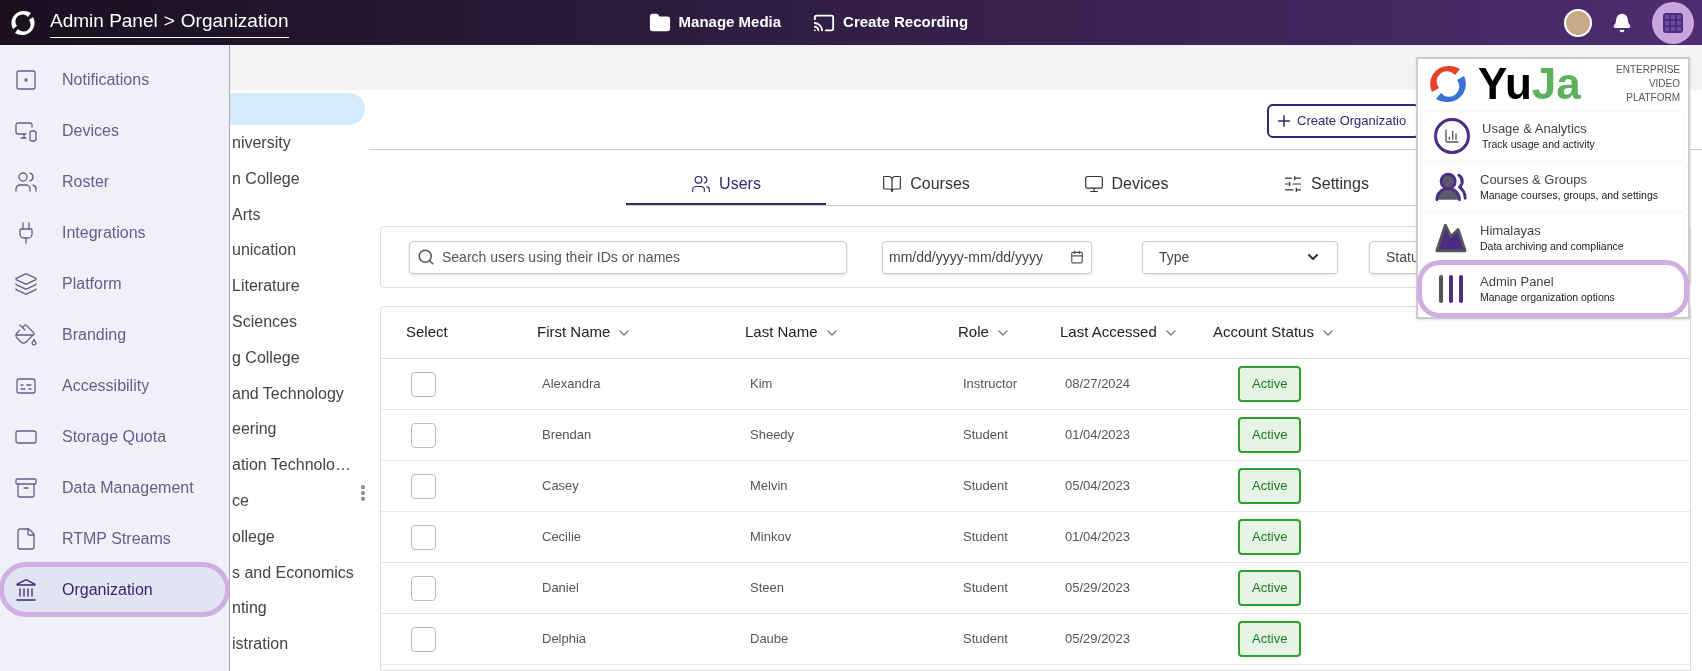  What do you see at coordinates (1511, 231) in the screenshot?
I see `menu-item-title: Himalayas` at bounding box center [1511, 231].